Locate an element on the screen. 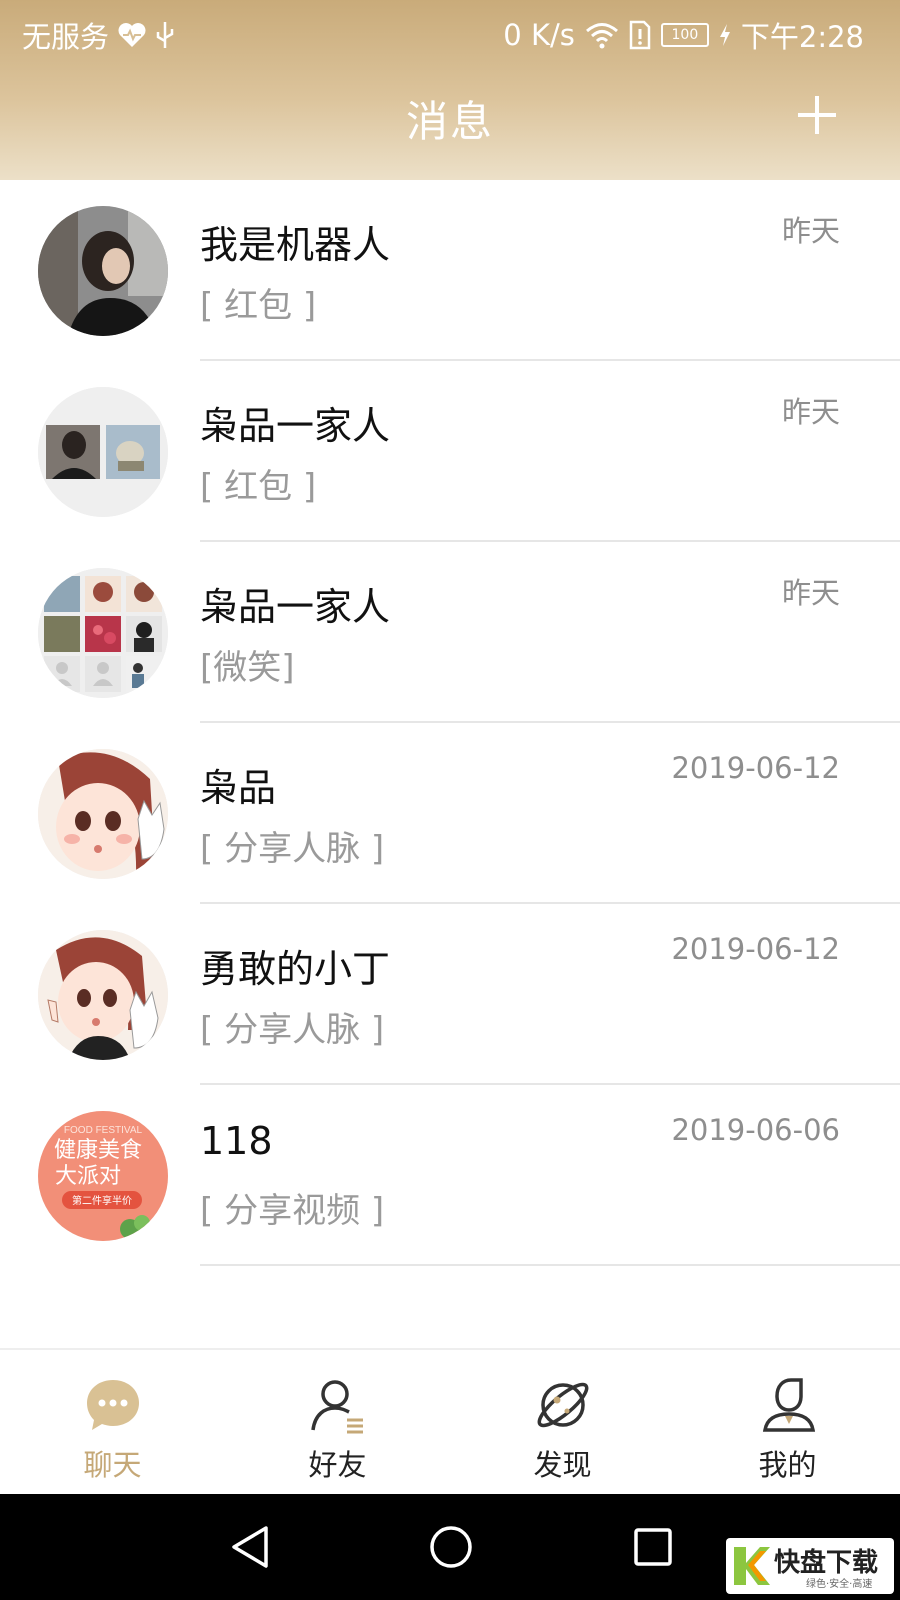 The height and width of the screenshot is (1600, 900). carrier-text: 无服务 is located at coordinates (66, 37).